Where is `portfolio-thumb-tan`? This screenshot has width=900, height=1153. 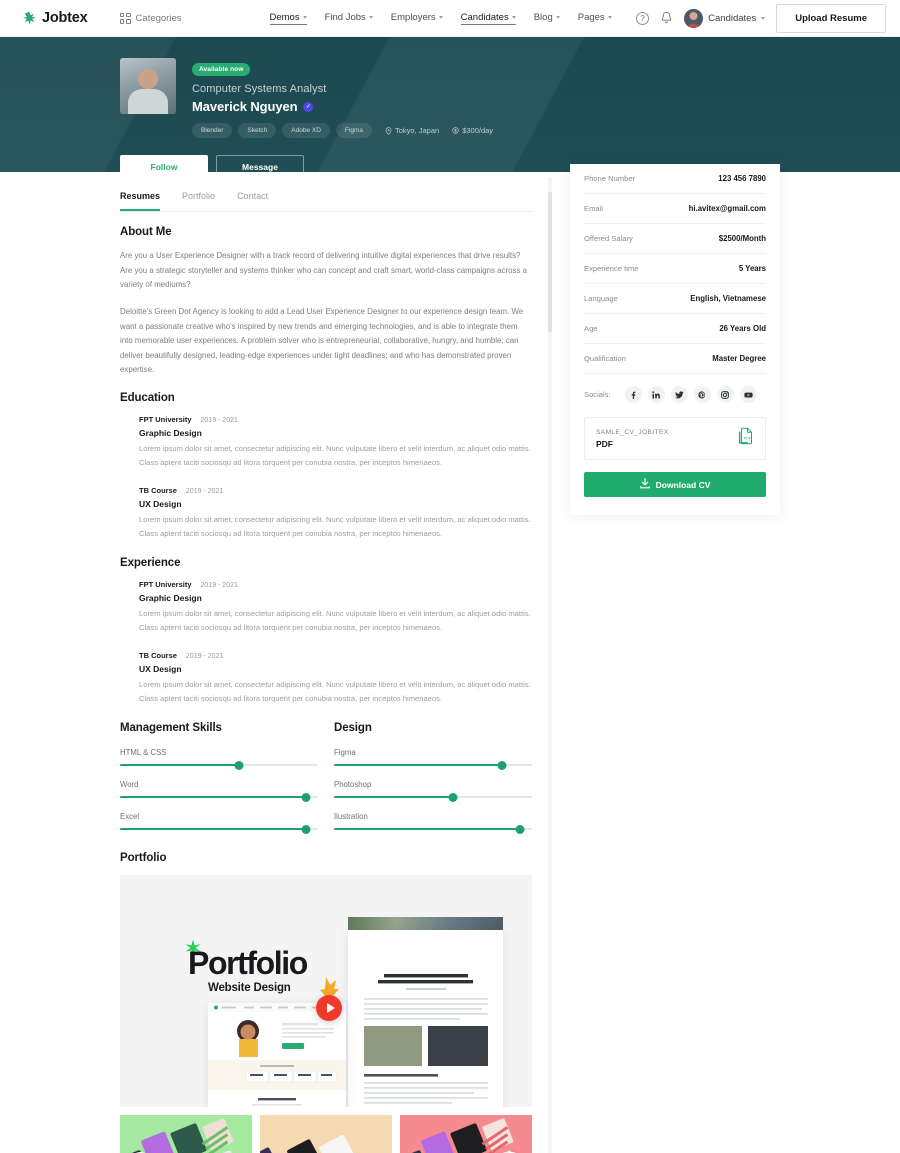
portfolio-thumb-tan is located at coordinates (326, 1134).